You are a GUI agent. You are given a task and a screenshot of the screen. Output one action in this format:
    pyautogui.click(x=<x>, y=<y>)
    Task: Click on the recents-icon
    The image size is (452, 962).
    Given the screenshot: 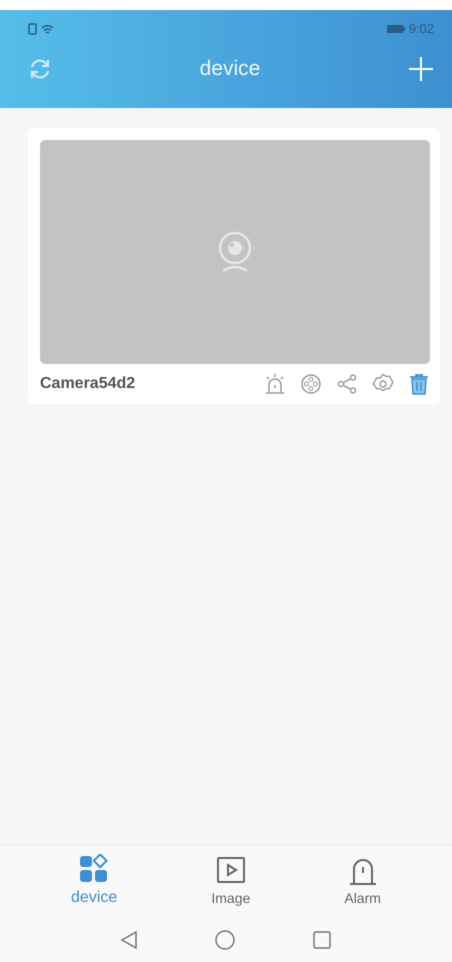 What is the action you would take?
    pyautogui.click(x=322, y=940)
    